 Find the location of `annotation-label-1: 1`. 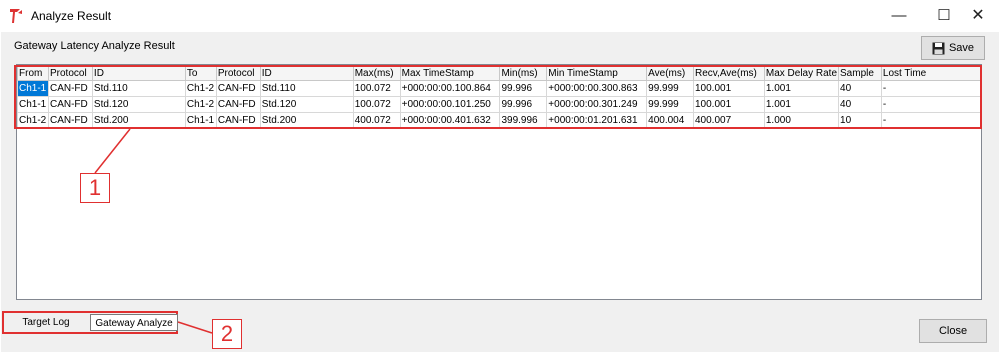

annotation-label-1: 1 is located at coordinates (95, 188).